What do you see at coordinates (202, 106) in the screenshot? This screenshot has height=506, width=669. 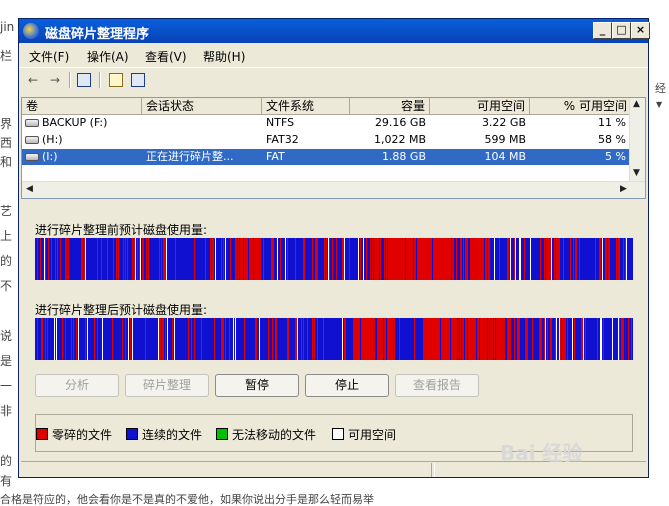 I see `column-session-status: 会话状态` at bounding box center [202, 106].